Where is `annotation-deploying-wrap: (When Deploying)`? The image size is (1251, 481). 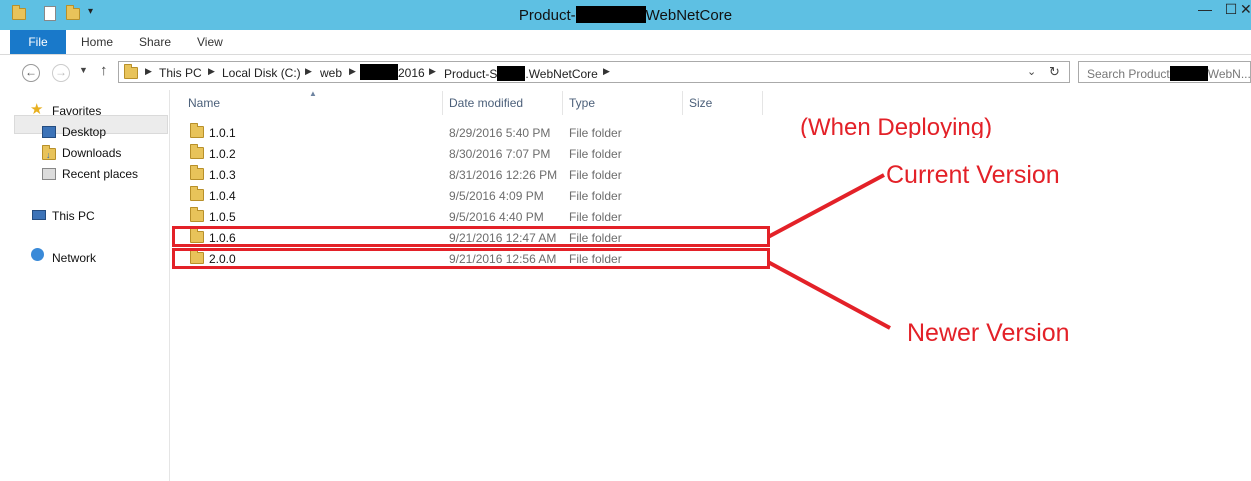 annotation-deploying-wrap: (When Deploying) is located at coordinates (896, 126).